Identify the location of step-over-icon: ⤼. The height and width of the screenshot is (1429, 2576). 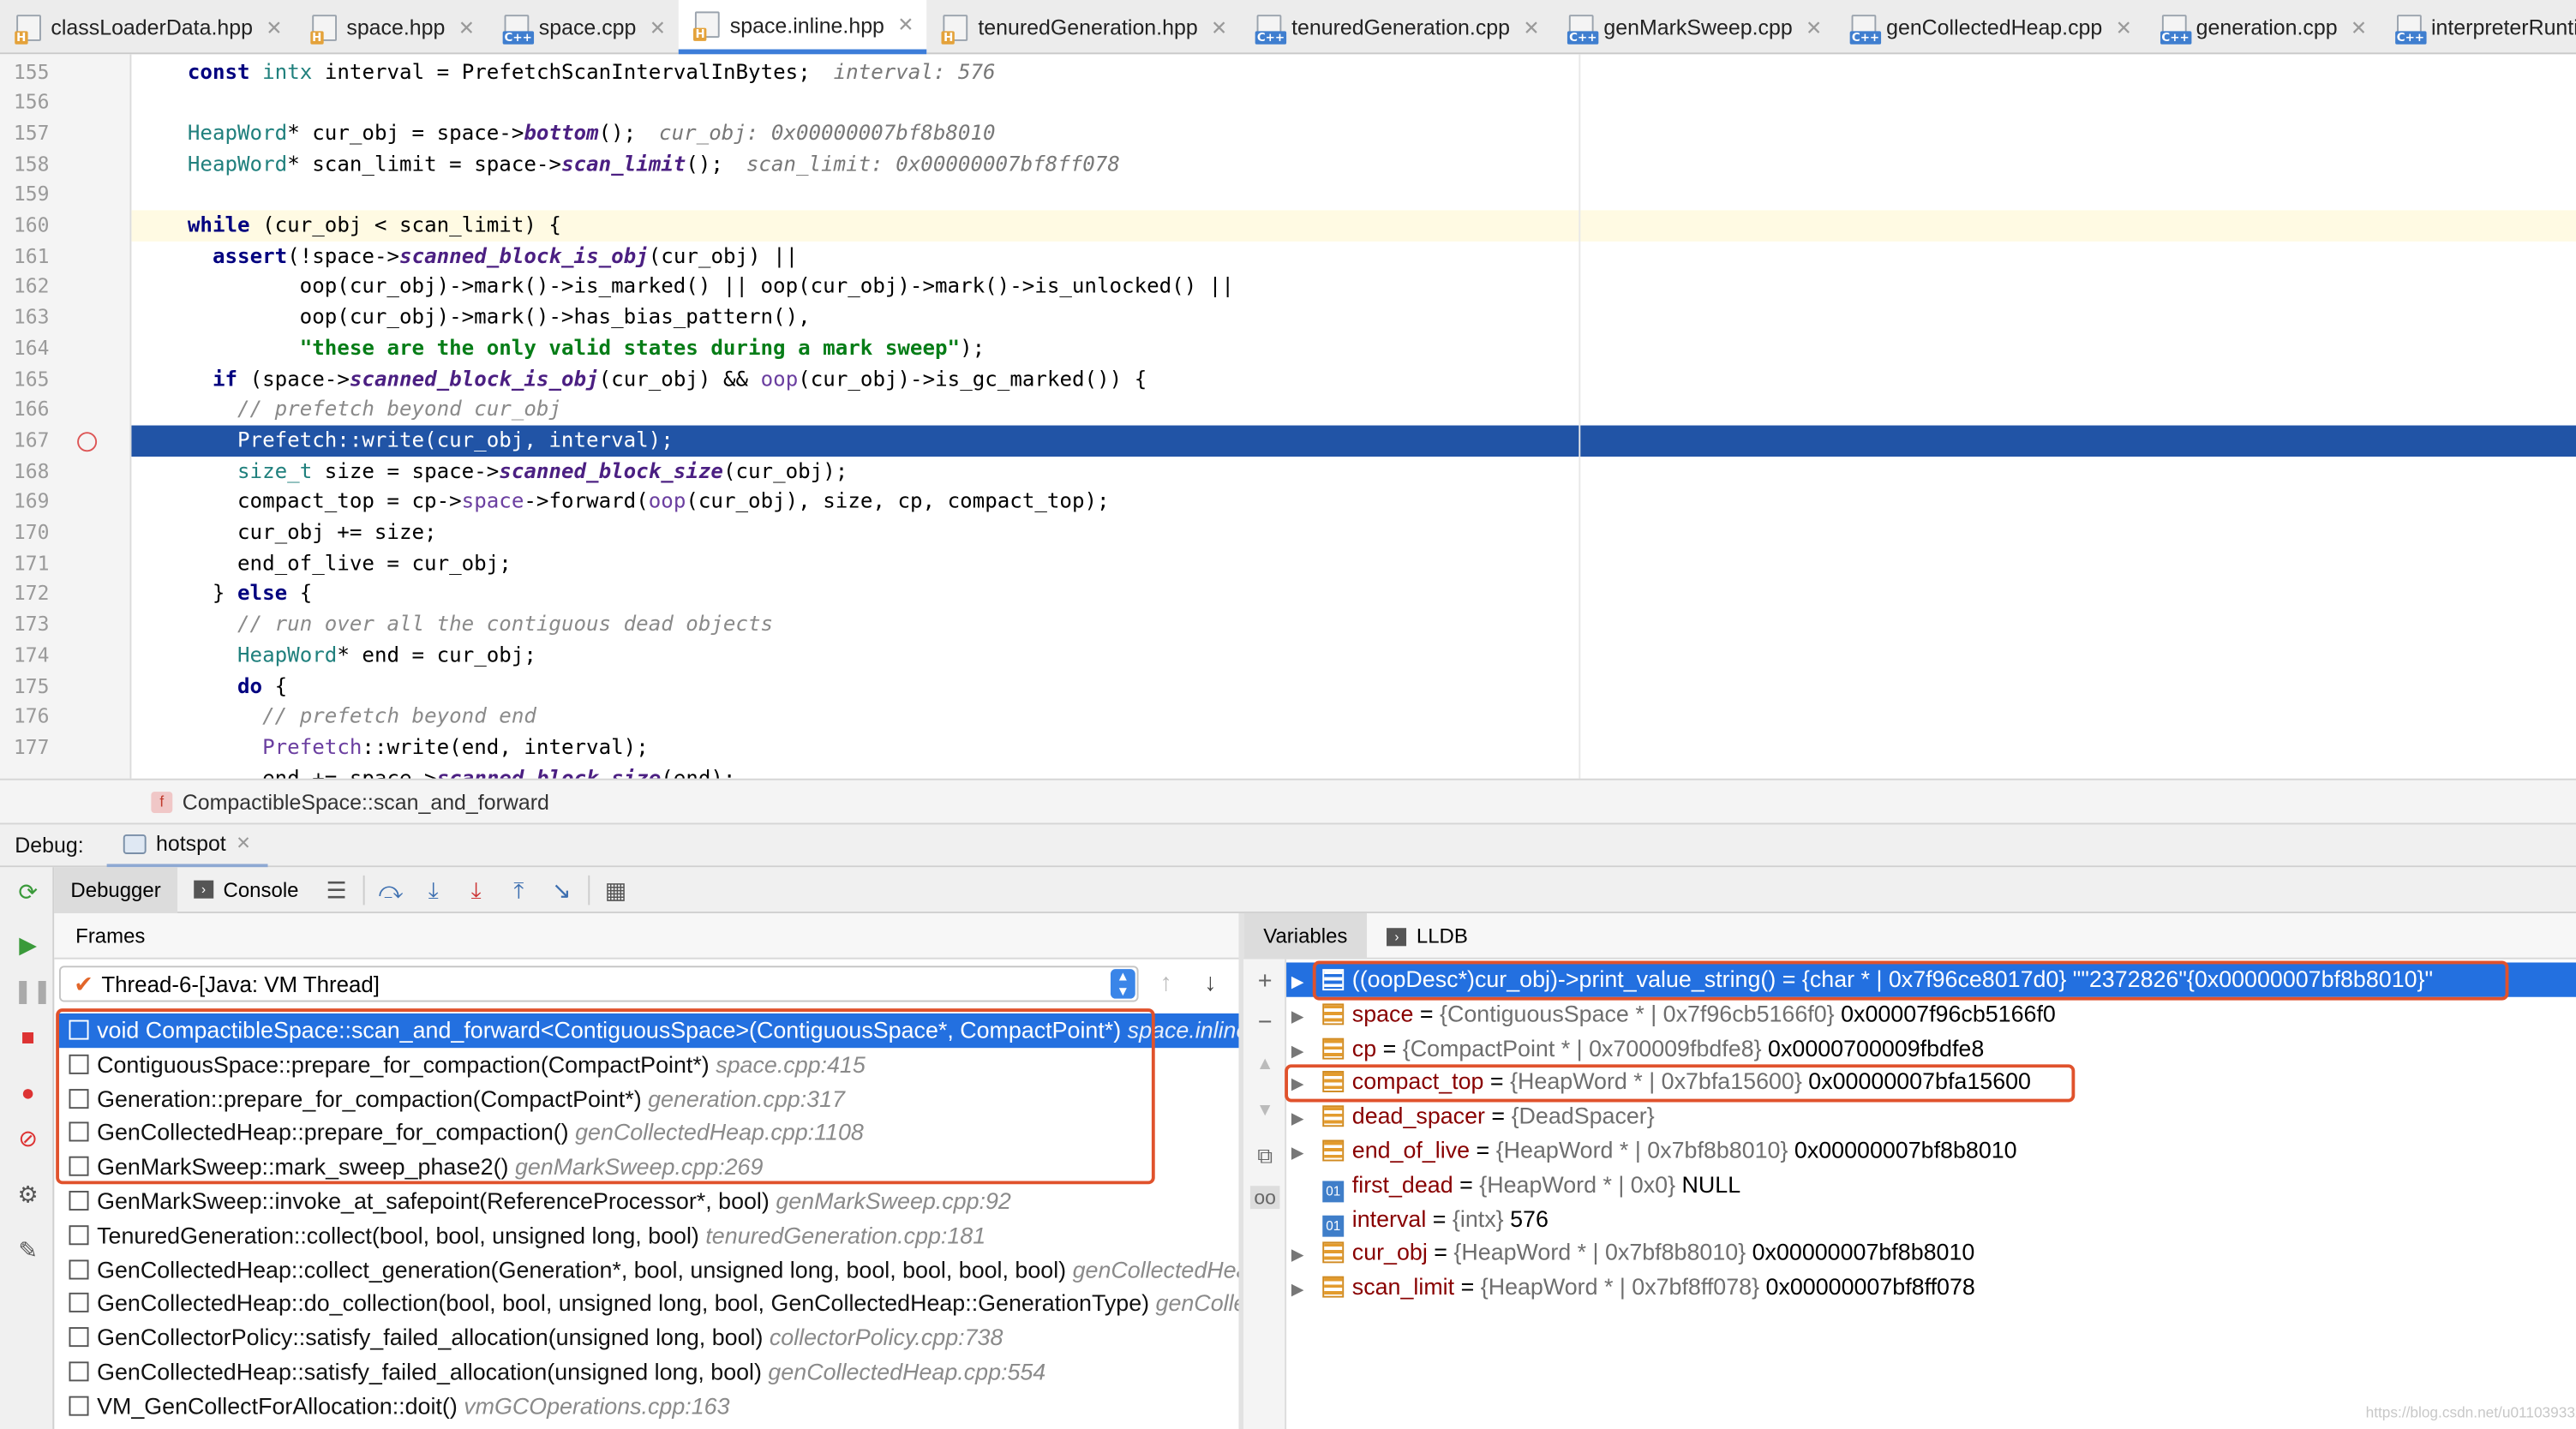
(391, 889).